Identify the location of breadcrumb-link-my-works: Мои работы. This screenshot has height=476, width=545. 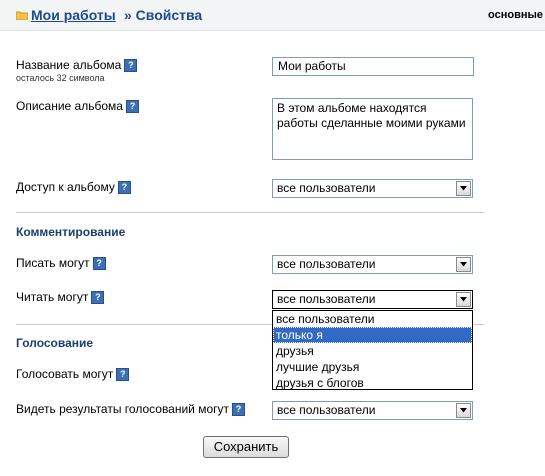
(73, 15).